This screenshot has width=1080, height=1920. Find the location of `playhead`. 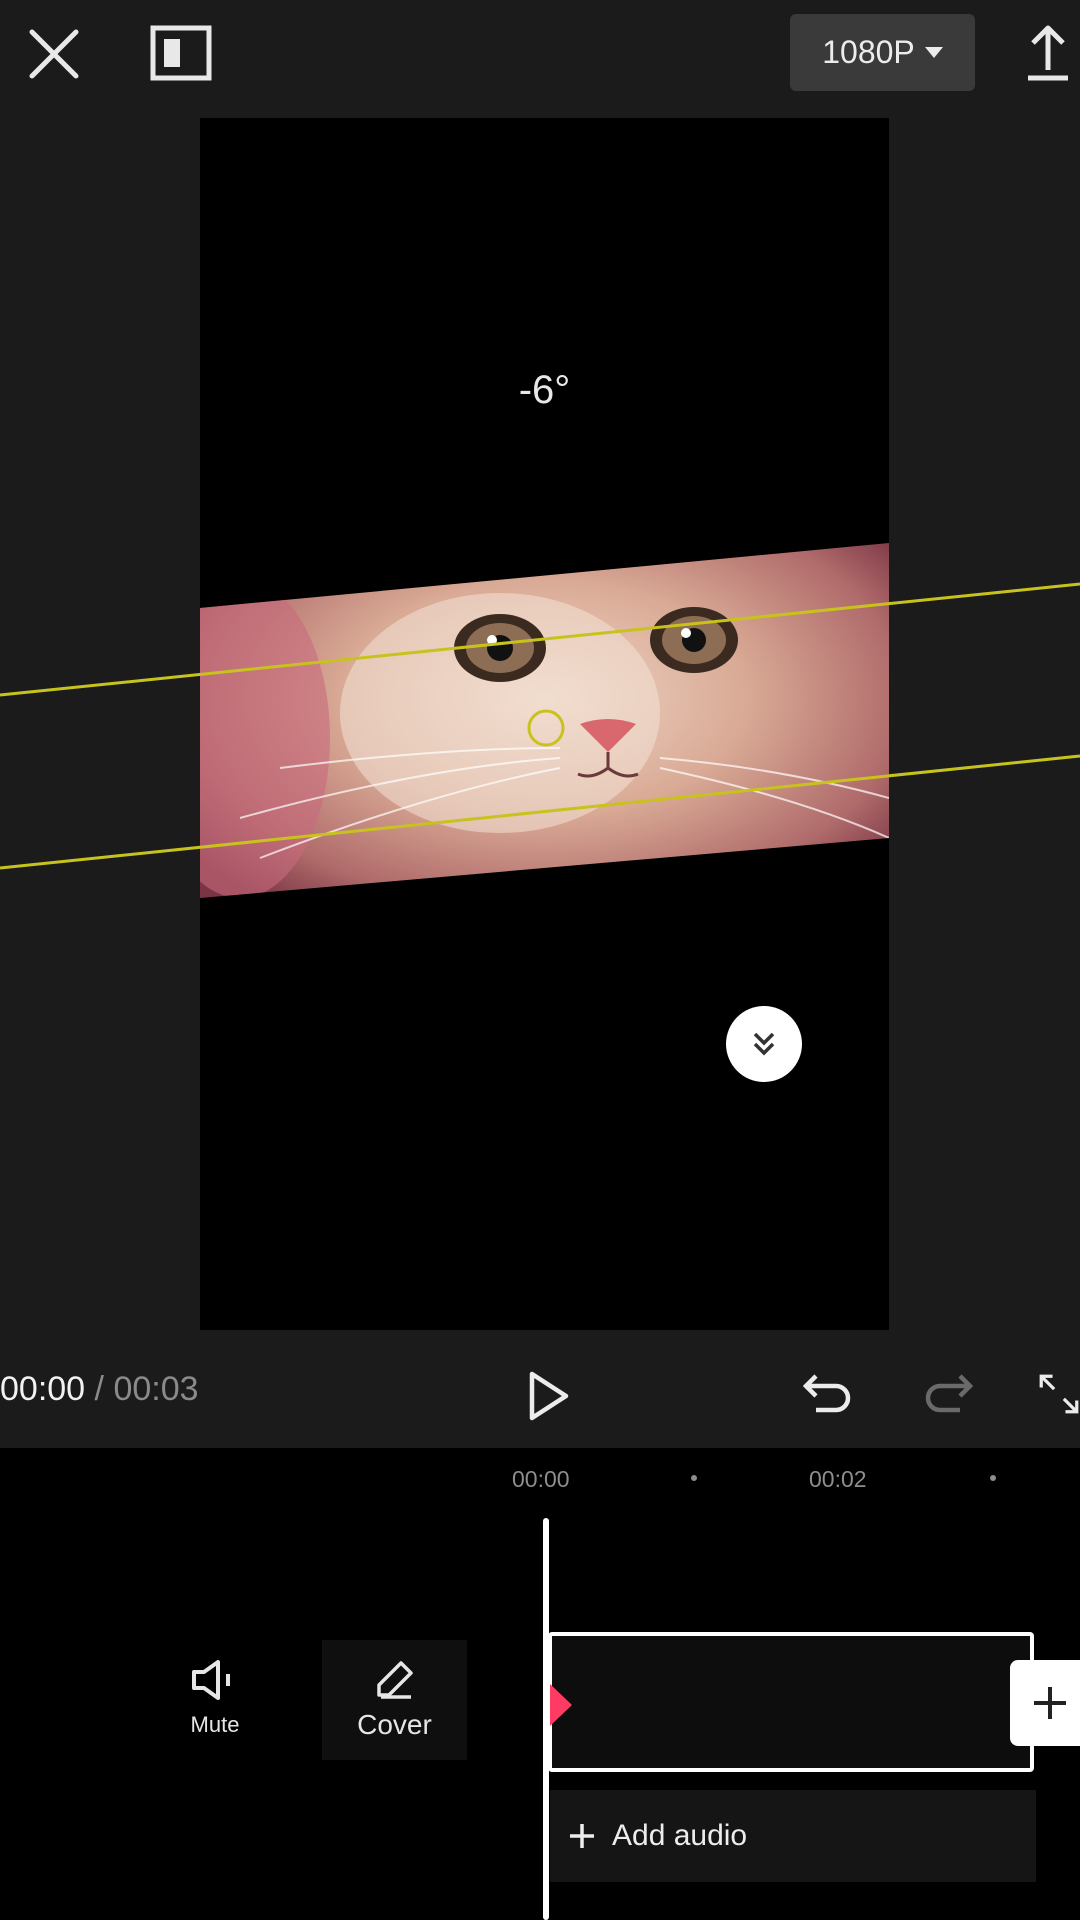

playhead is located at coordinates (546, 1719).